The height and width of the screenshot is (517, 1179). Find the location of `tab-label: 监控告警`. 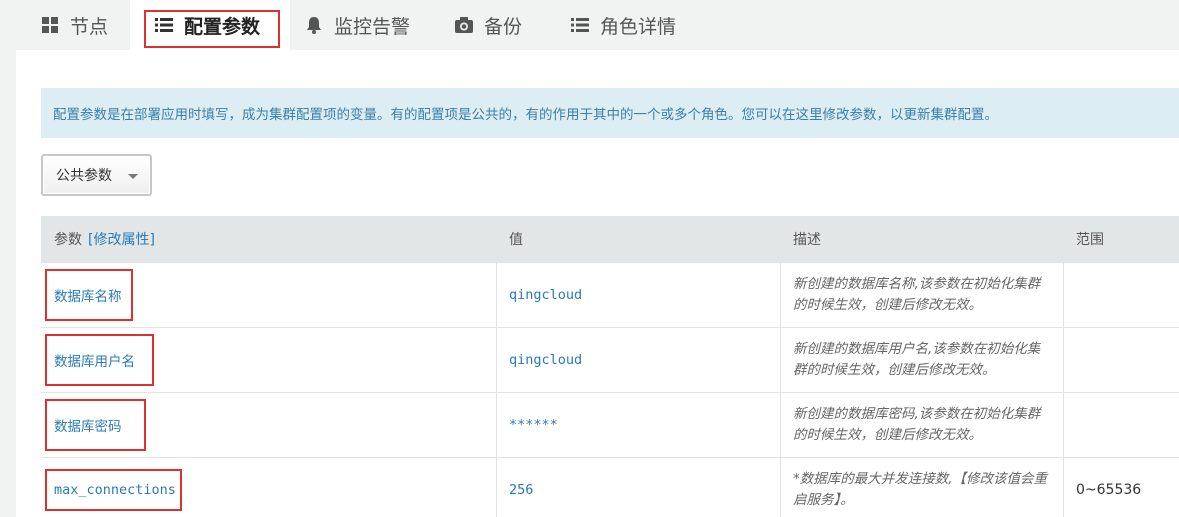

tab-label: 监控告警 is located at coordinates (372, 26).